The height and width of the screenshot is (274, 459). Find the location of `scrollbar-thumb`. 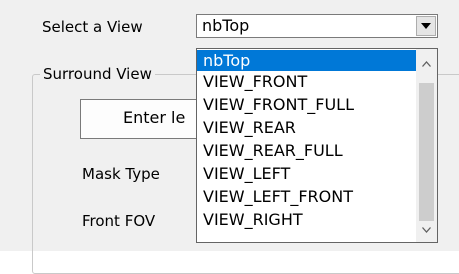

scrollbar-thumb is located at coordinates (426, 152).